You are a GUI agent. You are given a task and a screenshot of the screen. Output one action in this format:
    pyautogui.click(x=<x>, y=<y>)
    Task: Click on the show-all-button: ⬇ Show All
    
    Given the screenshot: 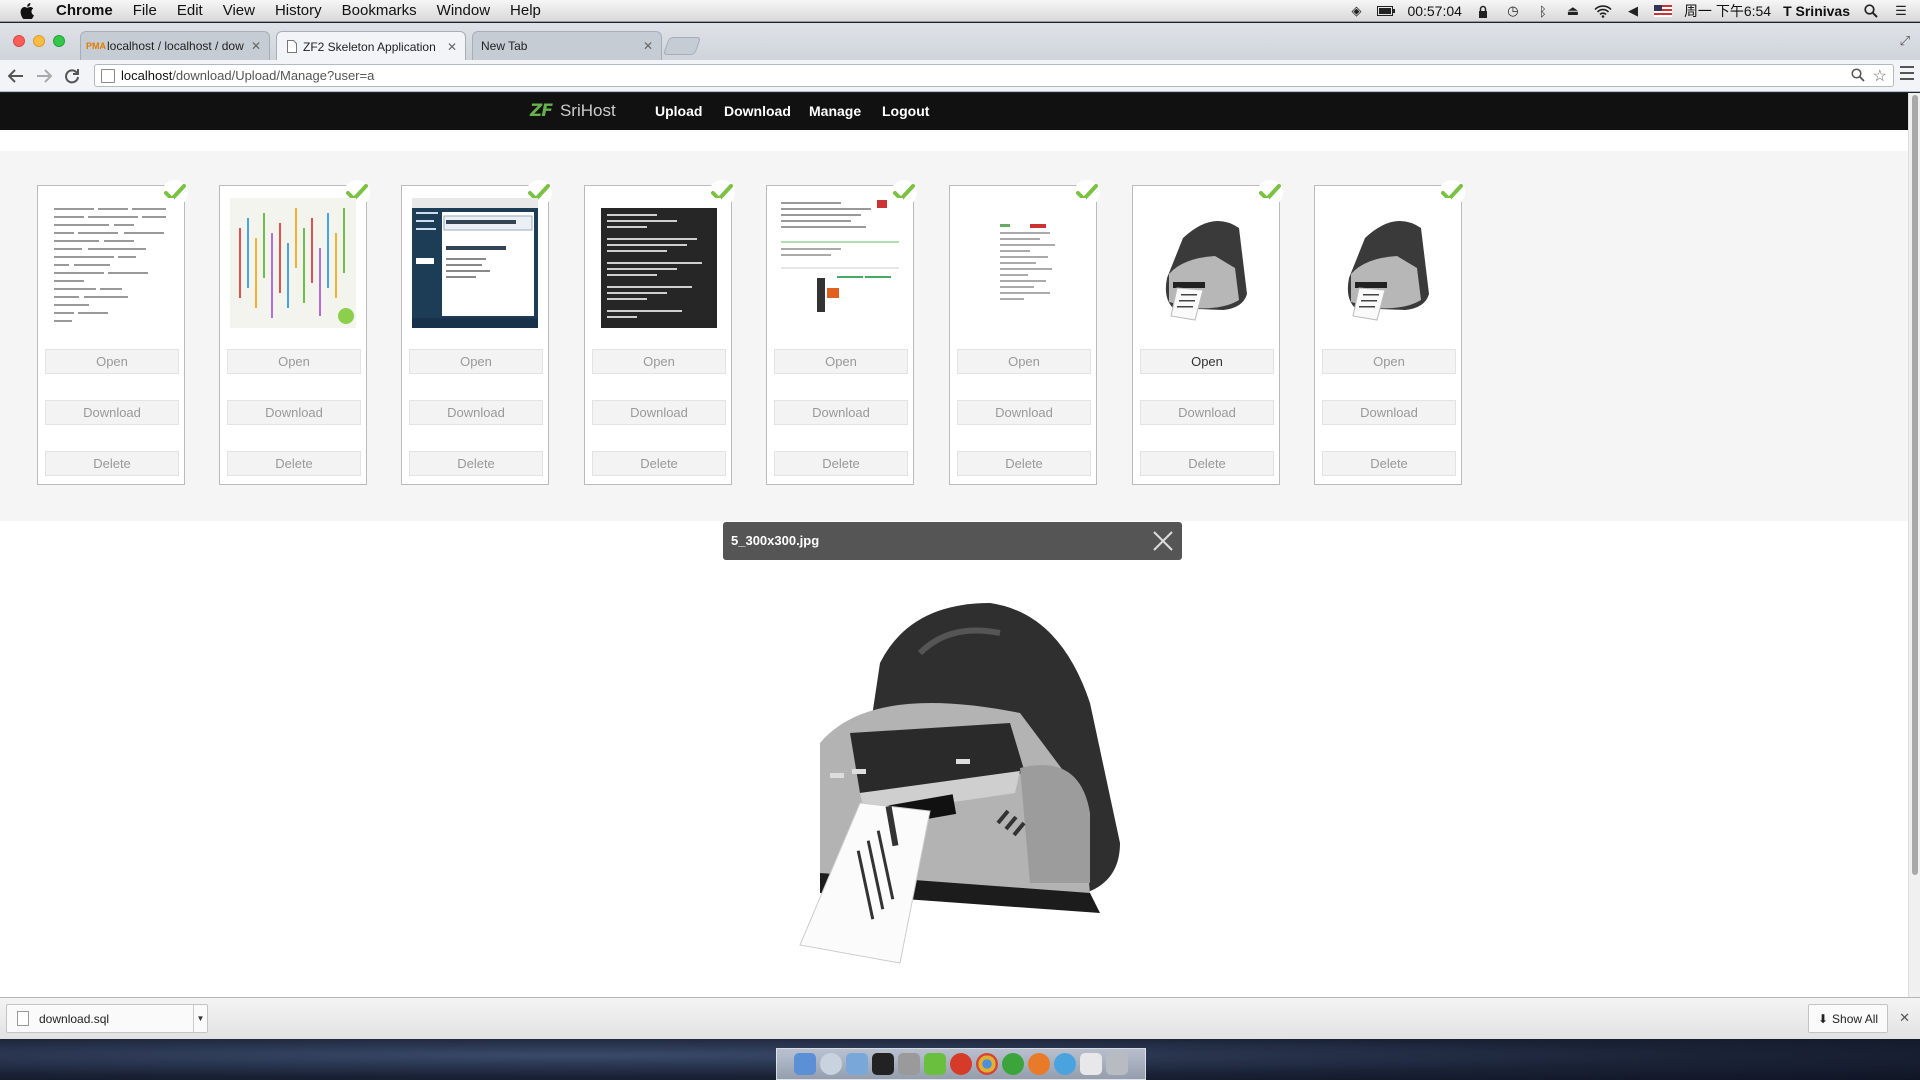 What is the action you would take?
    pyautogui.click(x=1848, y=1018)
    